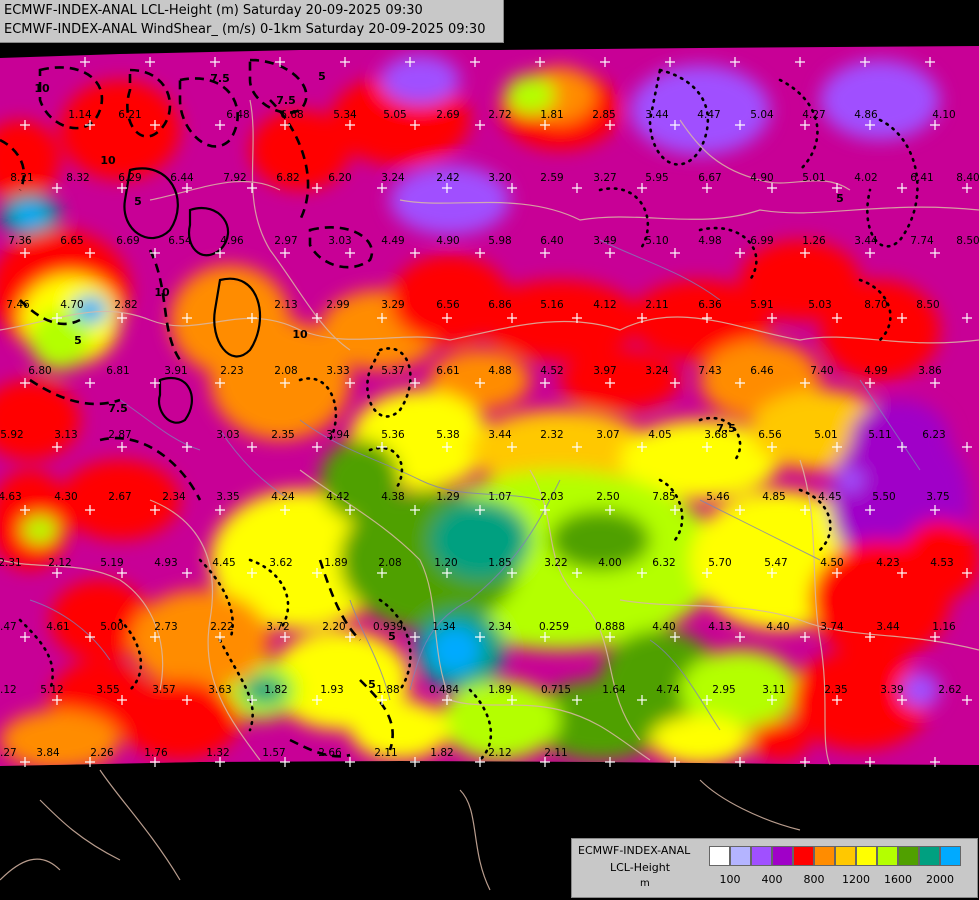  What do you see at coordinates (77, 178) in the screenshot?
I see `station-value: 8.32` at bounding box center [77, 178].